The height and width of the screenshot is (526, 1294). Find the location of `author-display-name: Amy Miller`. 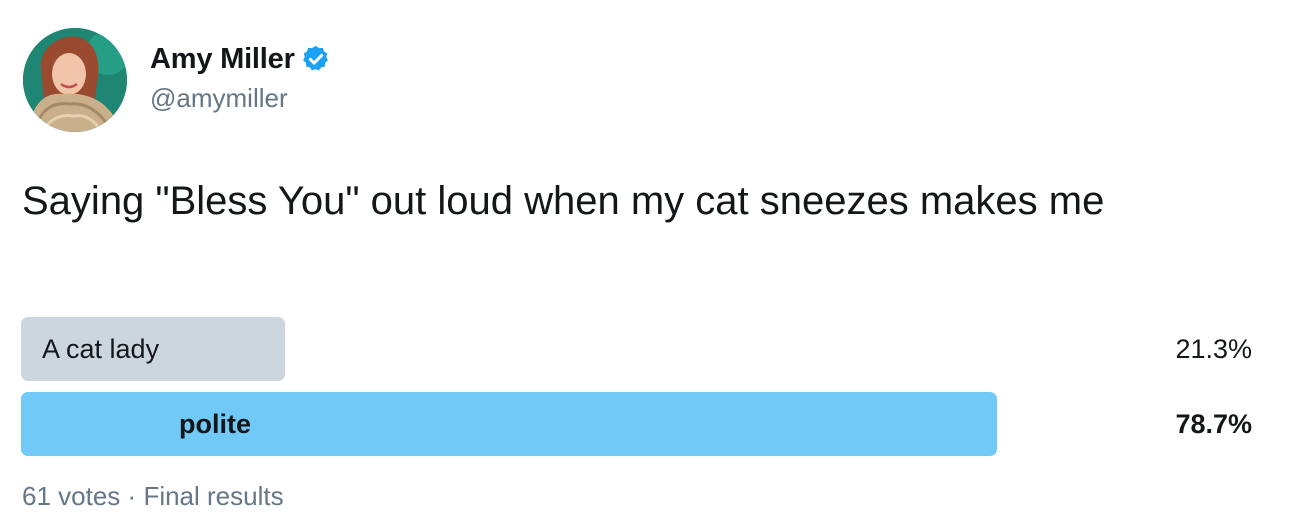

author-display-name: Amy Miller is located at coordinates (222, 59).